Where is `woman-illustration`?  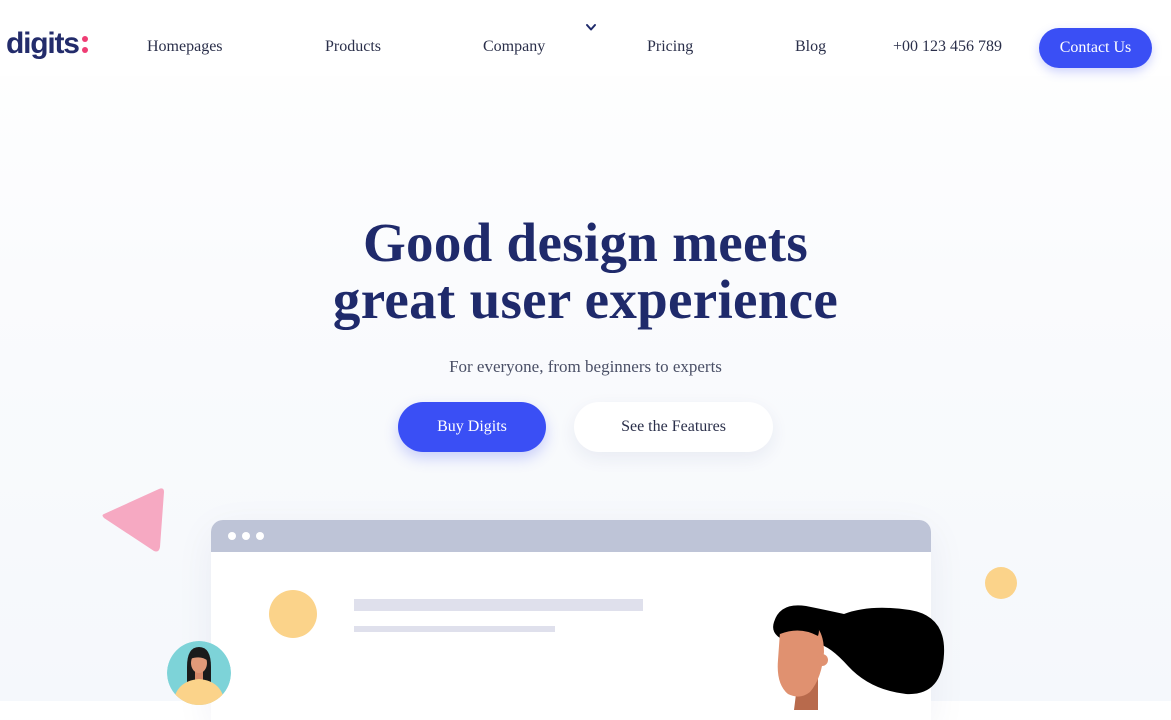 woman-illustration is located at coordinates (859, 657).